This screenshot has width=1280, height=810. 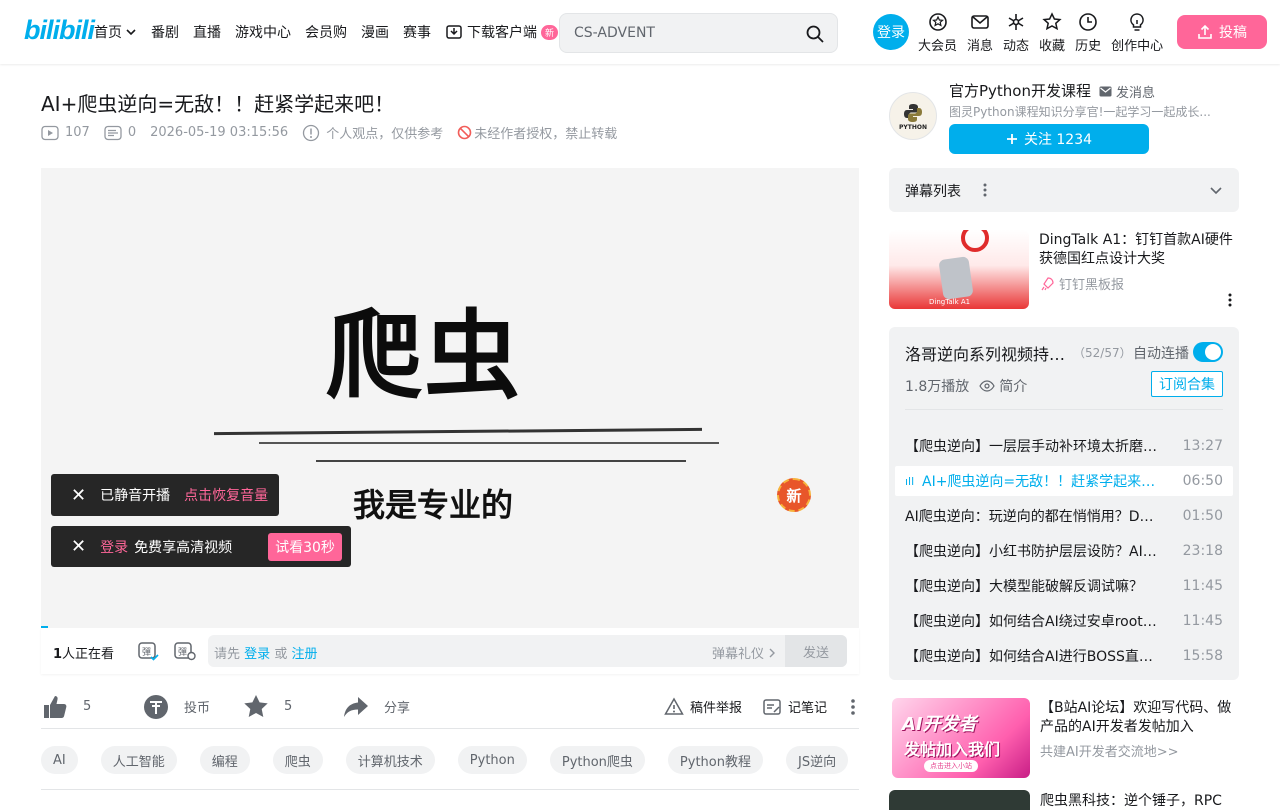 I want to click on series-count: （52/57）, so click(x=1102, y=353).